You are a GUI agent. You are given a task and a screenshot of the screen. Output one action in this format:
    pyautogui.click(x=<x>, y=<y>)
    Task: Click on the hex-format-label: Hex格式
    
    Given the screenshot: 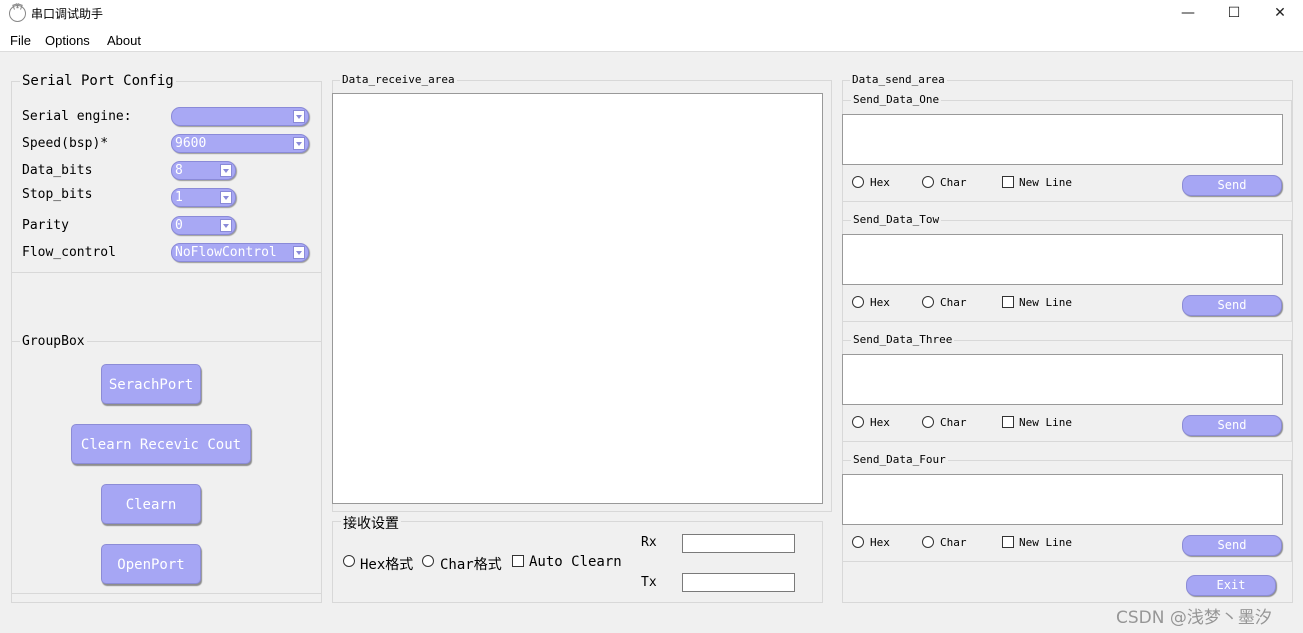 What is the action you would take?
    pyautogui.click(x=387, y=565)
    